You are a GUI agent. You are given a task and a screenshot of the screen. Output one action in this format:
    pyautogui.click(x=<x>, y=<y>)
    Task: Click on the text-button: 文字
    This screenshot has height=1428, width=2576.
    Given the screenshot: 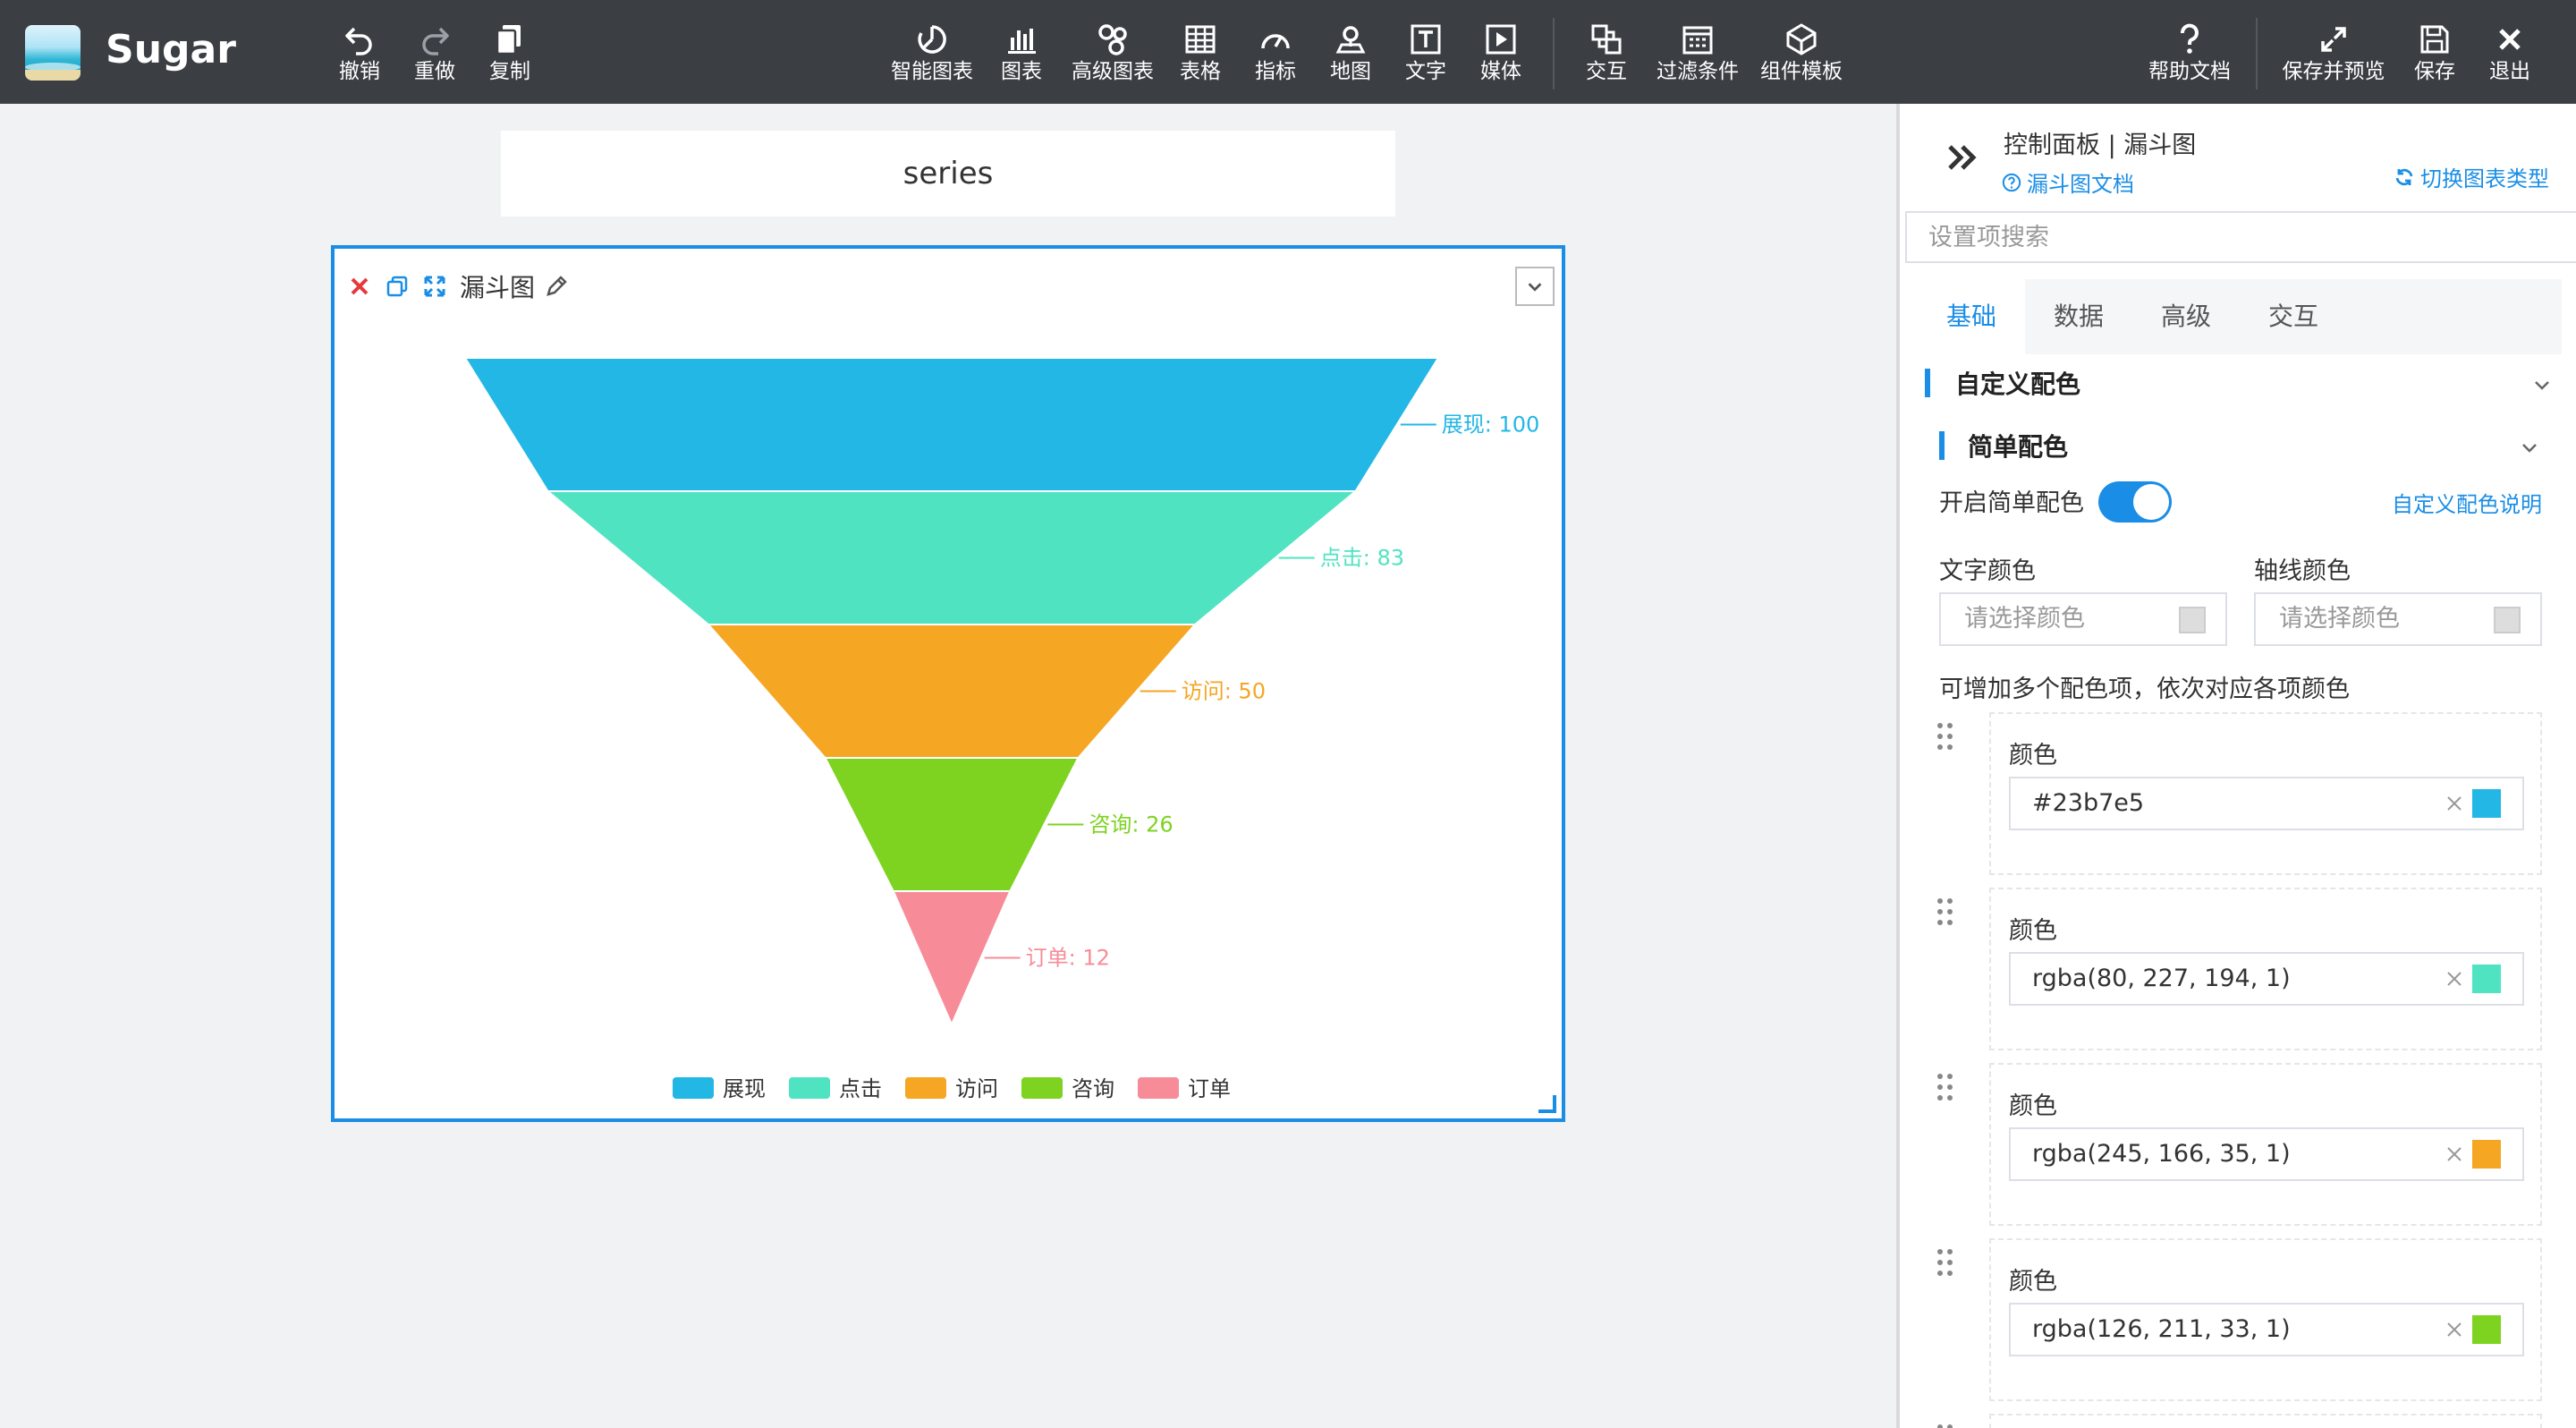 What is the action you would take?
    pyautogui.click(x=1426, y=55)
    